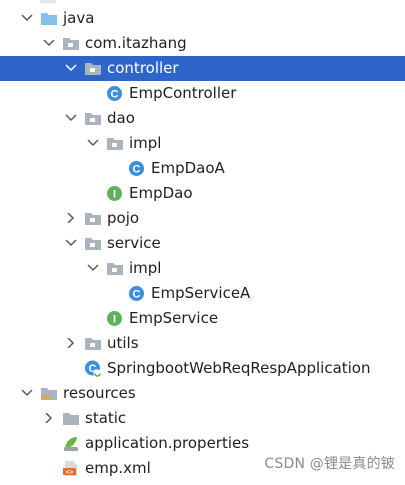 This screenshot has height=485, width=405. I want to click on tree-row-static: static, so click(202, 418).